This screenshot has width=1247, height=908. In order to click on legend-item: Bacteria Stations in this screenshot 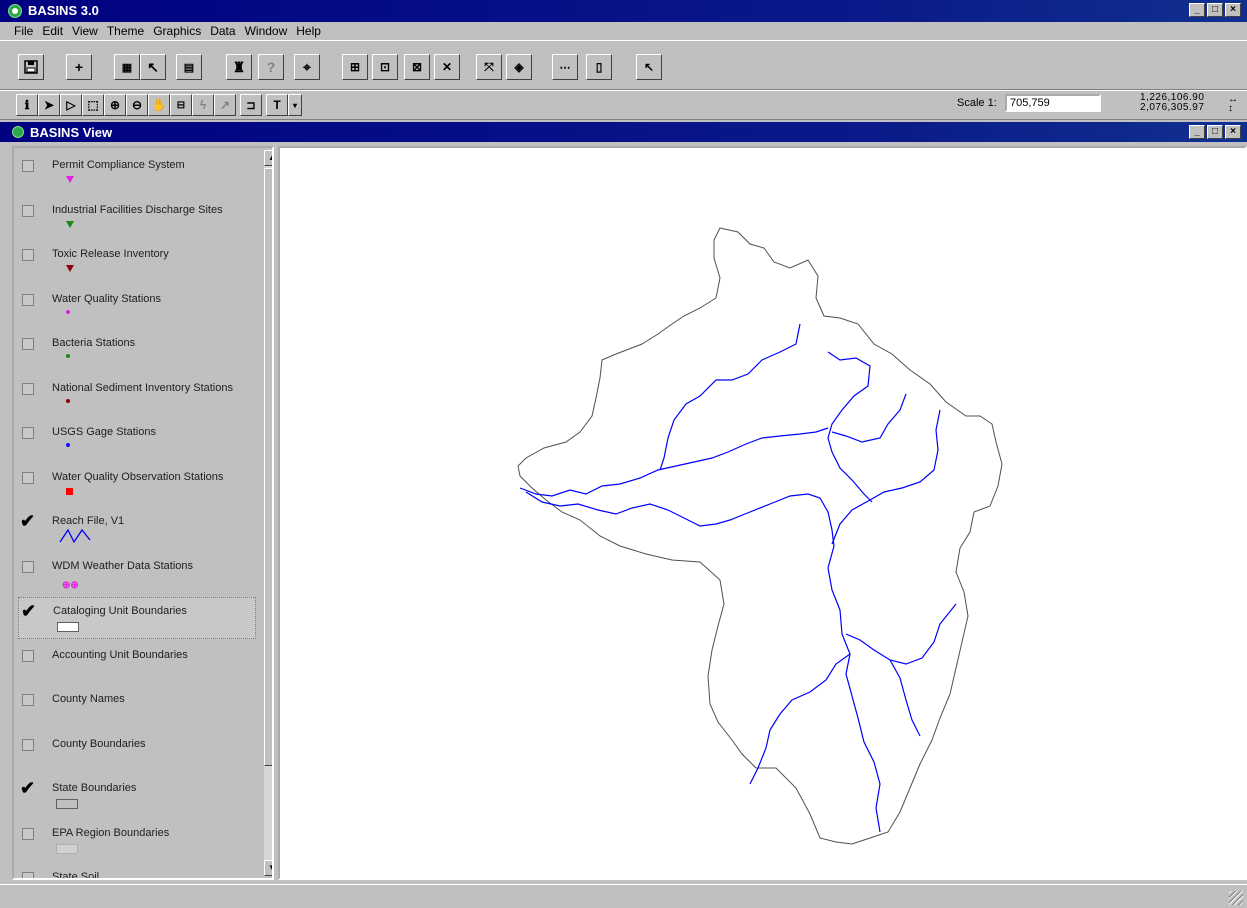, I will do `click(136, 350)`.